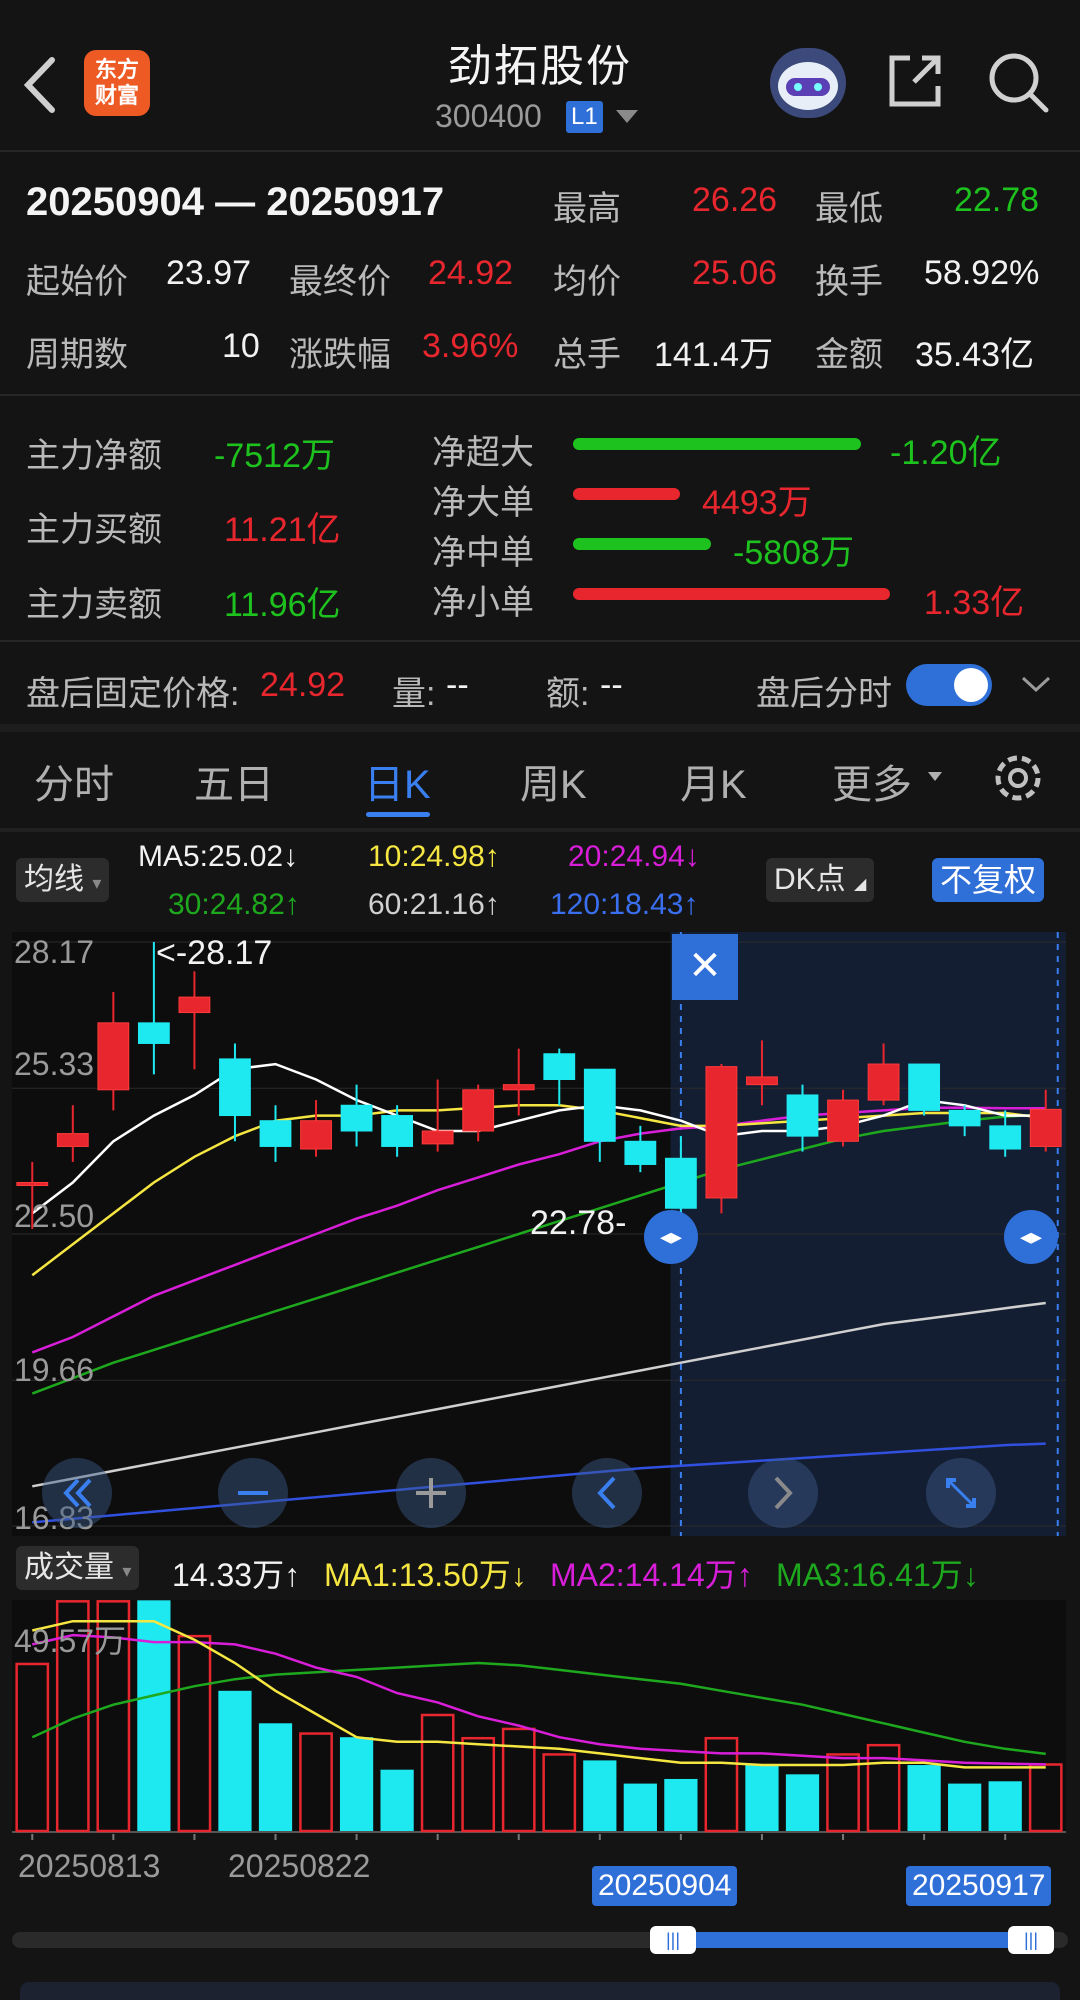 This screenshot has height=2000, width=1080. Describe the element at coordinates (282, 605) in the screenshot. I see `main-sell-value: 11.96亿` at that location.